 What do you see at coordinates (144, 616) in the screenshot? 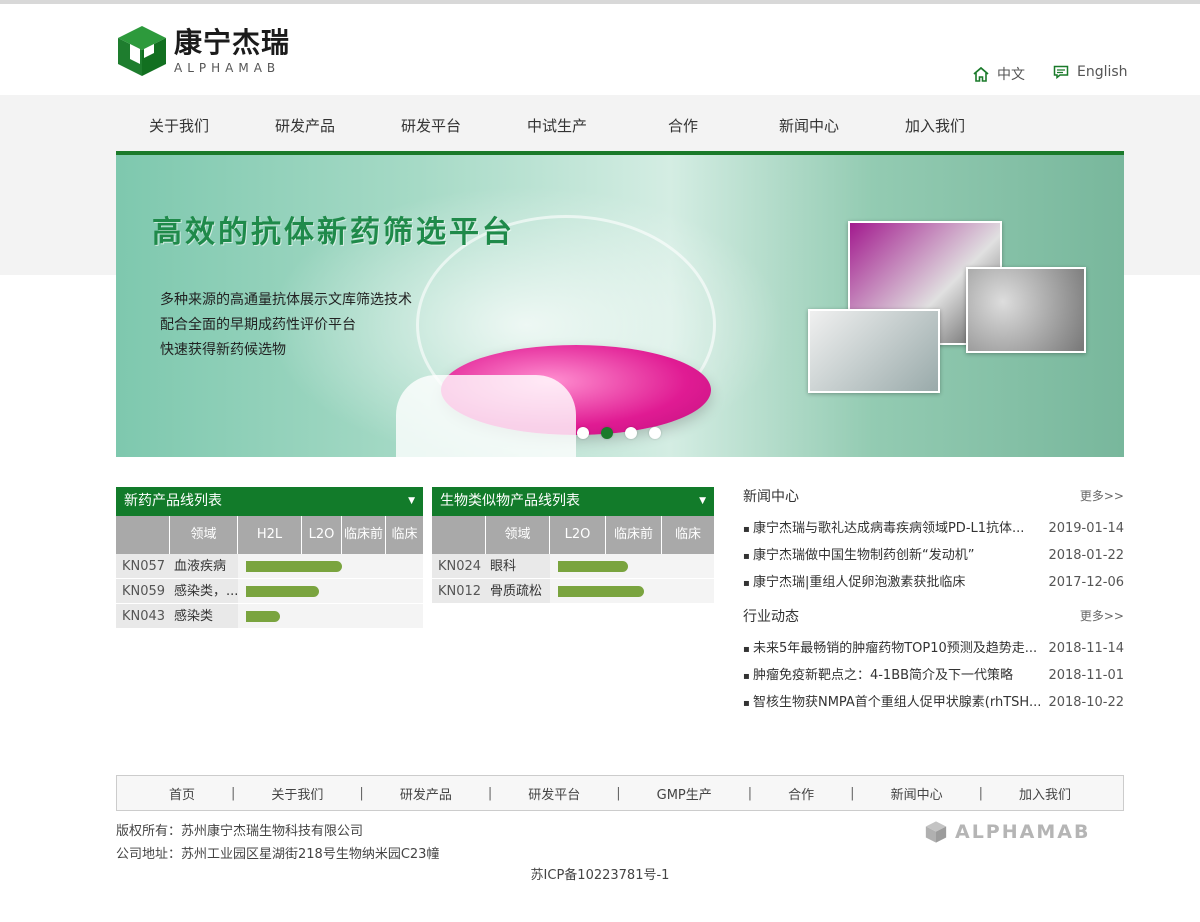
I see `product-code: KN043` at bounding box center [144, 616].